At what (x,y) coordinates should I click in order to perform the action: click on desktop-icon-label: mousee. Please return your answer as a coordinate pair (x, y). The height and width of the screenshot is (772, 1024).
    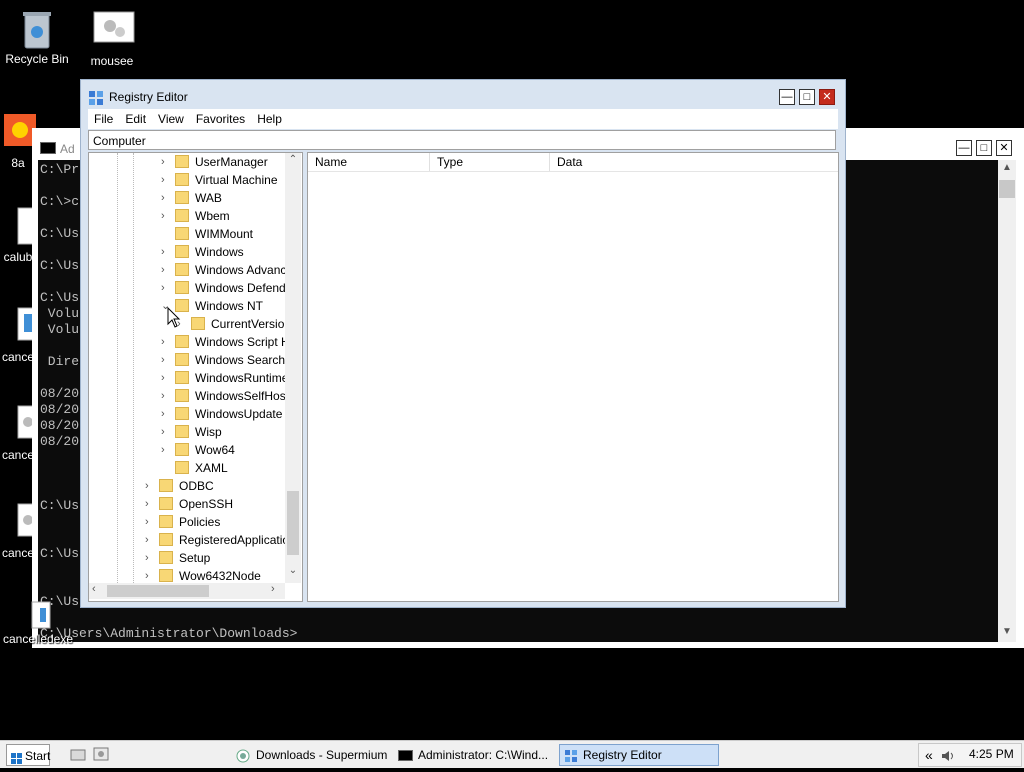
    Looking at the image, I should click on (112, 61).